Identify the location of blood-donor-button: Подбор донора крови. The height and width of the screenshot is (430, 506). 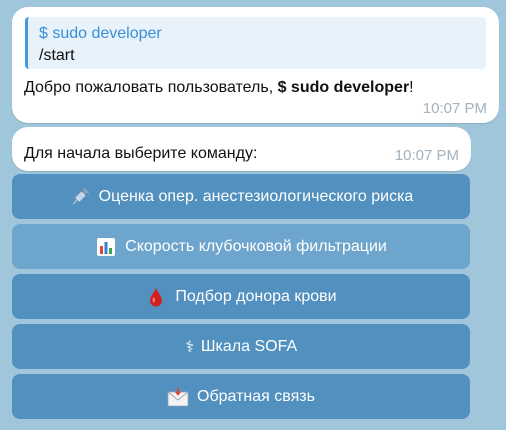
(241, 296).